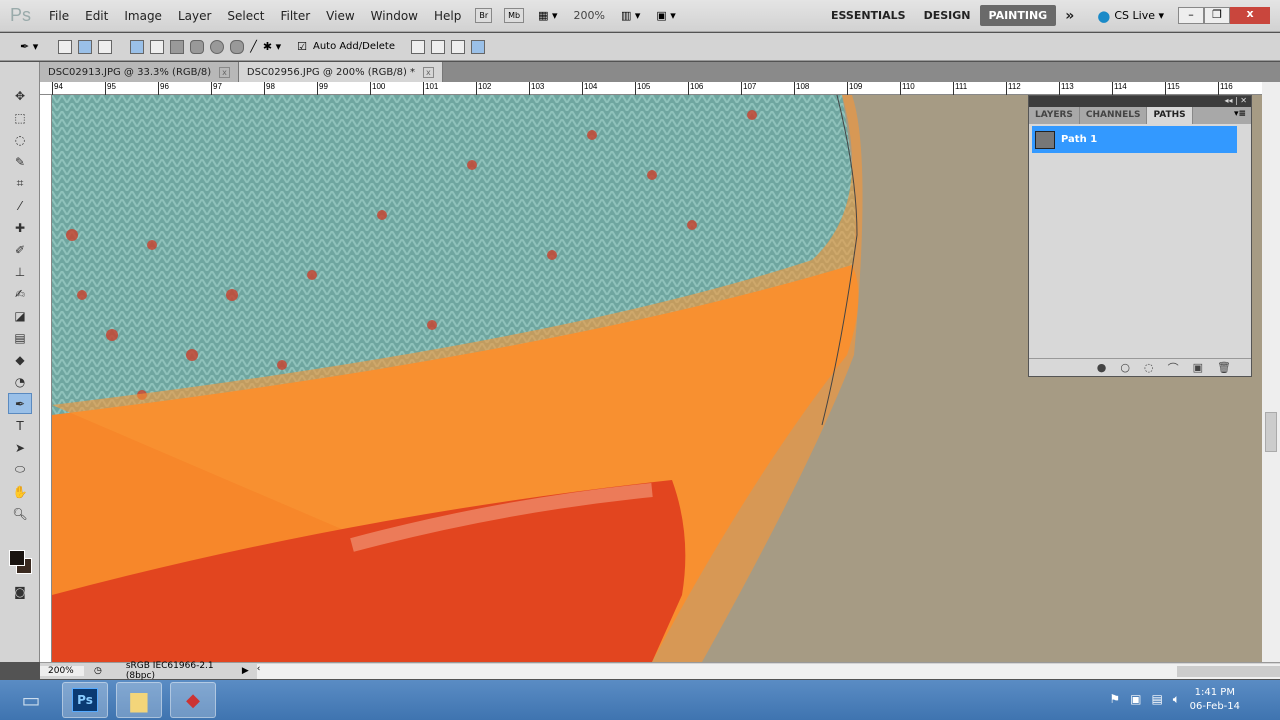 The width and height of the screenshot is (1280, 720). I want to click on zoom-level-select: 200%, so click(589, 15).